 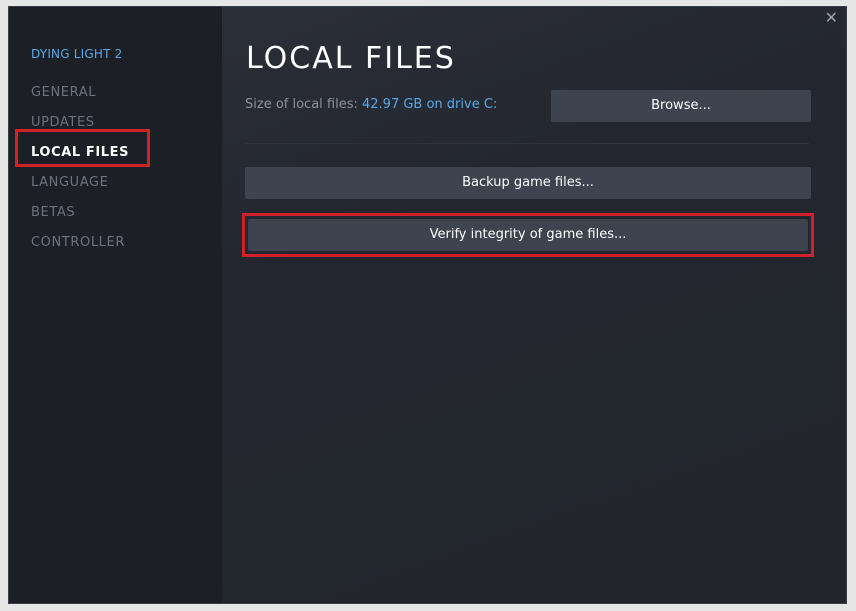 I want to click on game-title: DYING LIGHT 2, so click(x=77, y=54).